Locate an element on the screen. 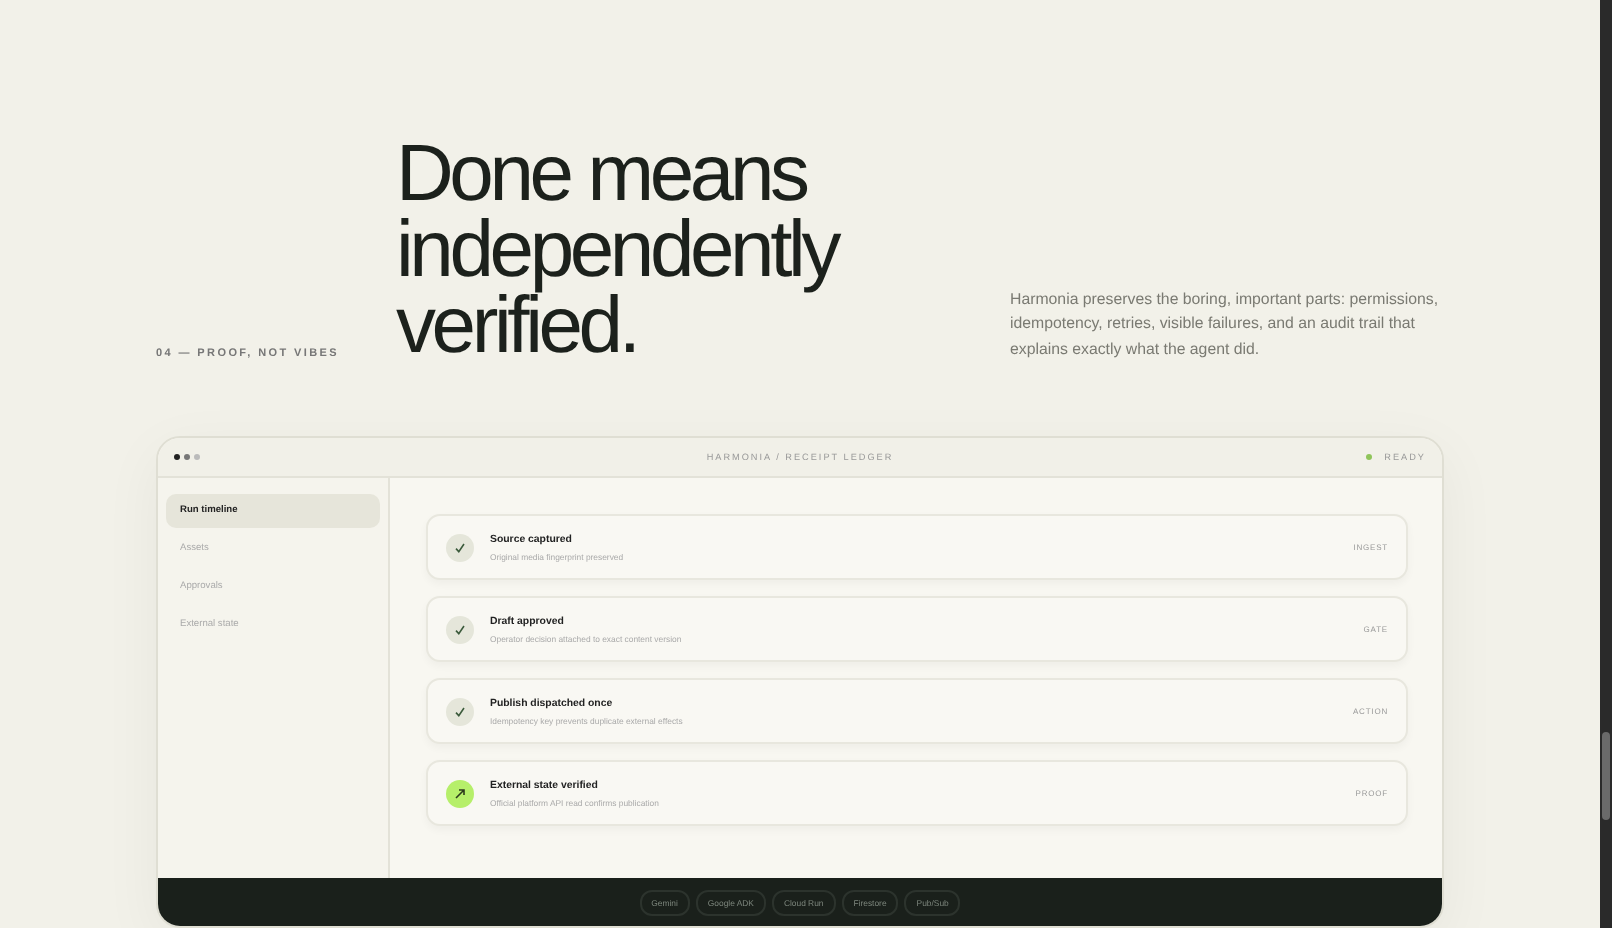 The width and height of the screenshot is (1612, 928). arrow-icon is located at coordinates (460, 793).